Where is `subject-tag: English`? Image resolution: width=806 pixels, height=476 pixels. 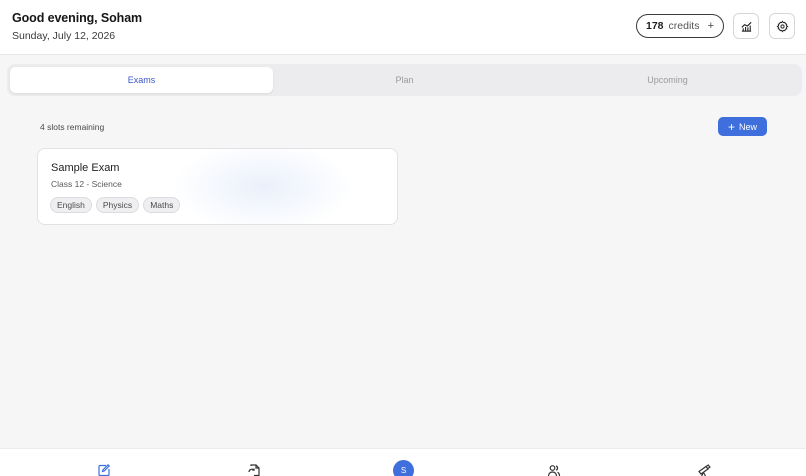 subject-tag: English is located at coordinates (71, 205).